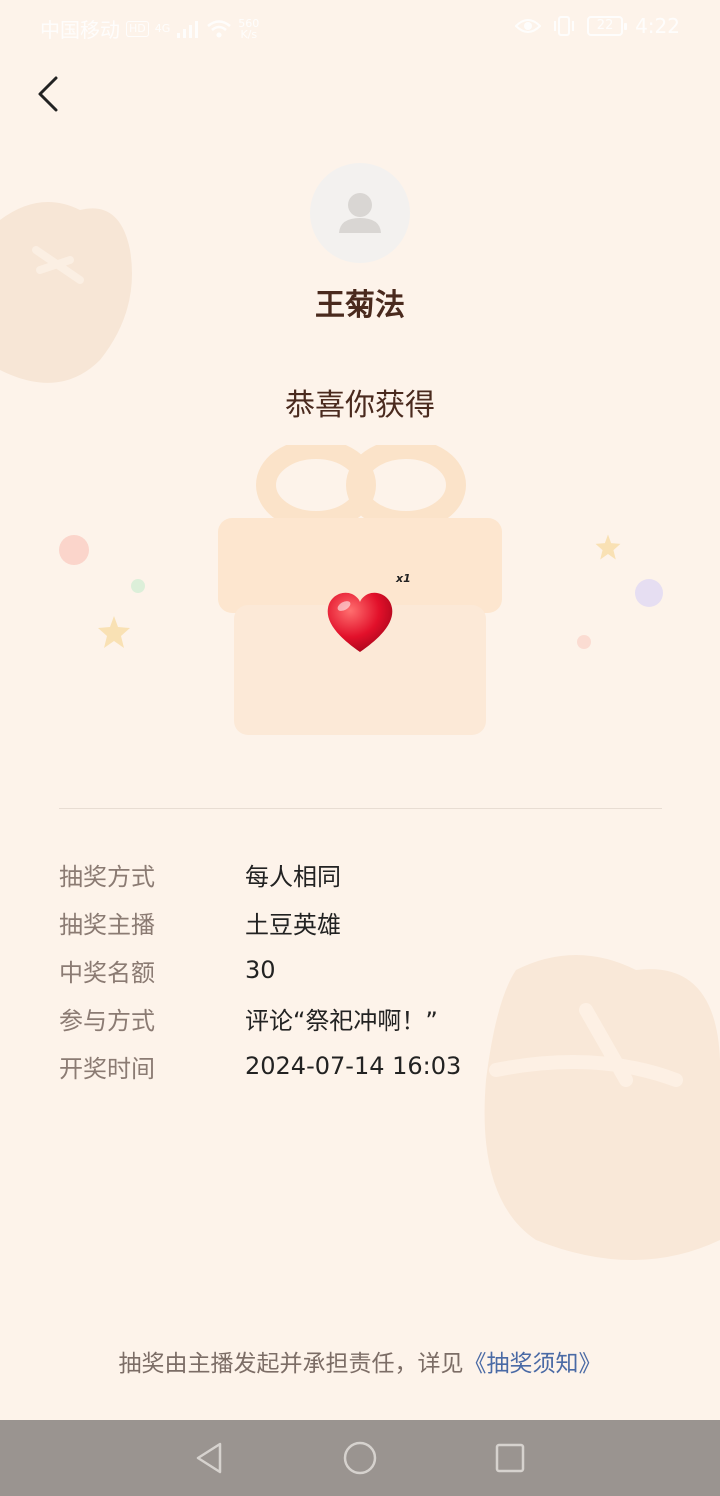 The width and height of the screenshot is (720, 1496). I want to click on status-bar: 中国移动 HD 4G 560 K/s 22 4:22, so click(360, 28).